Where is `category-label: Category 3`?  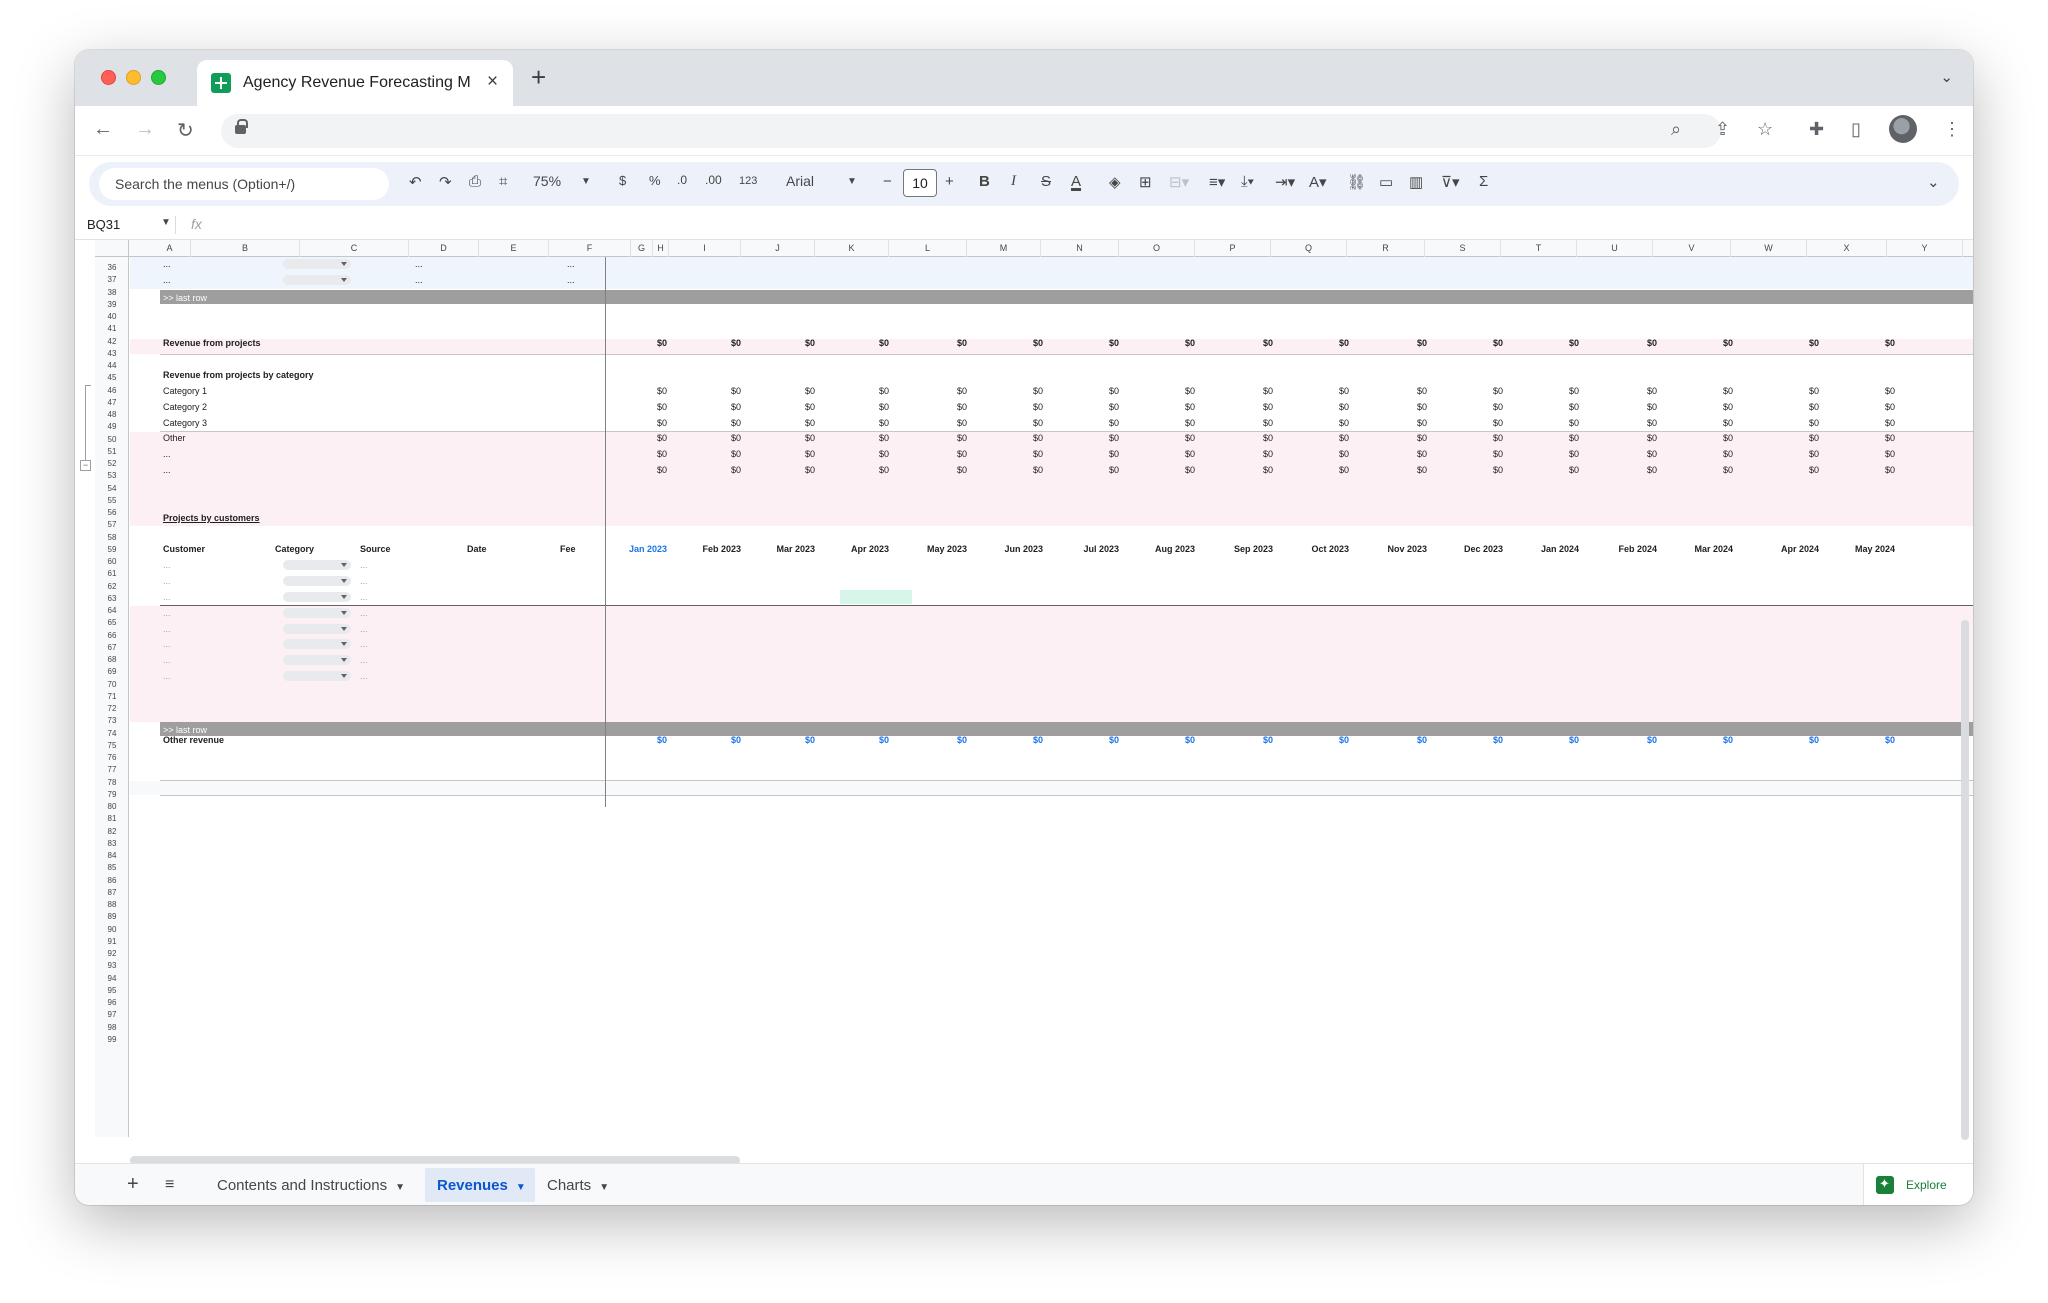 category-label: Category 3 is located at coordinates (185, 423).